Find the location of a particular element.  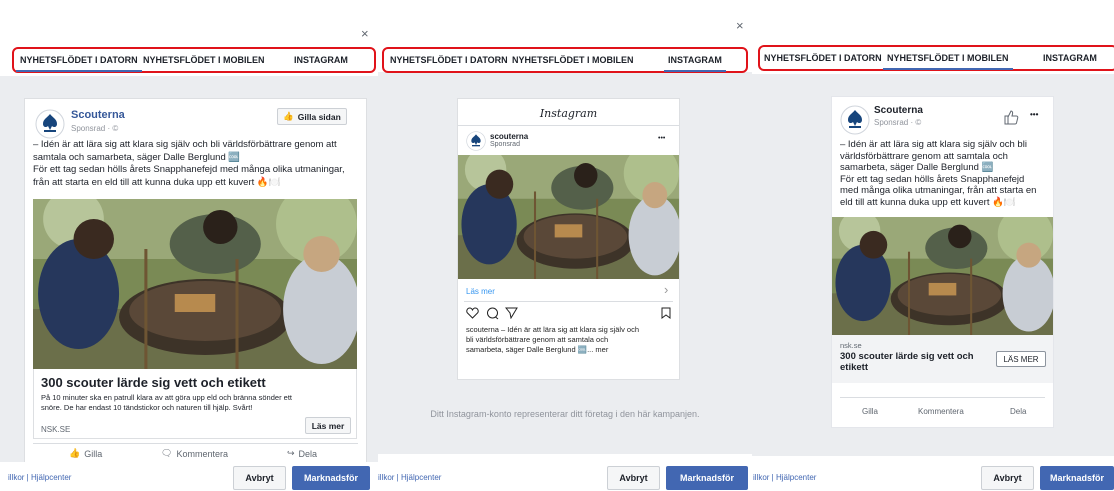

comment-action: 🗨 Kommentera is located at coordinates (194, 453).